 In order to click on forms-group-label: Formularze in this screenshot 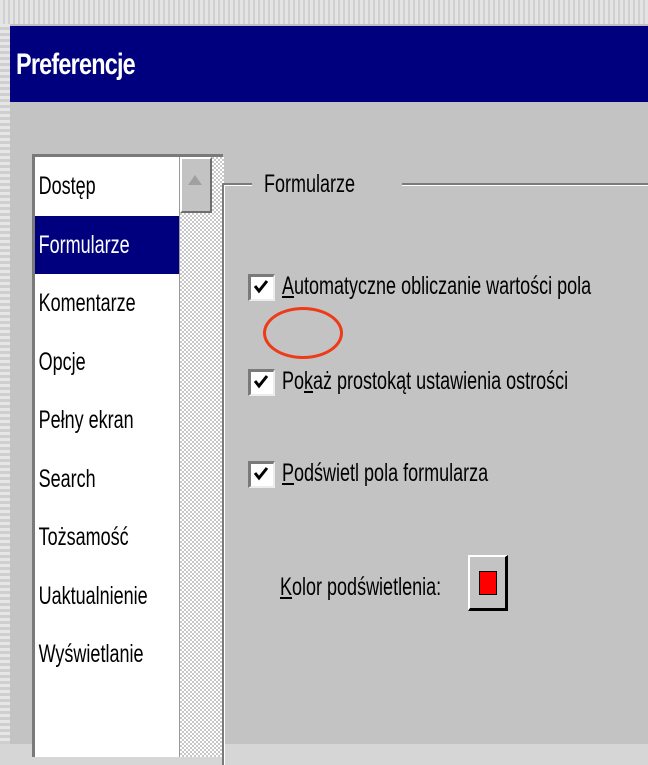, I will do `click(310, 184)`.